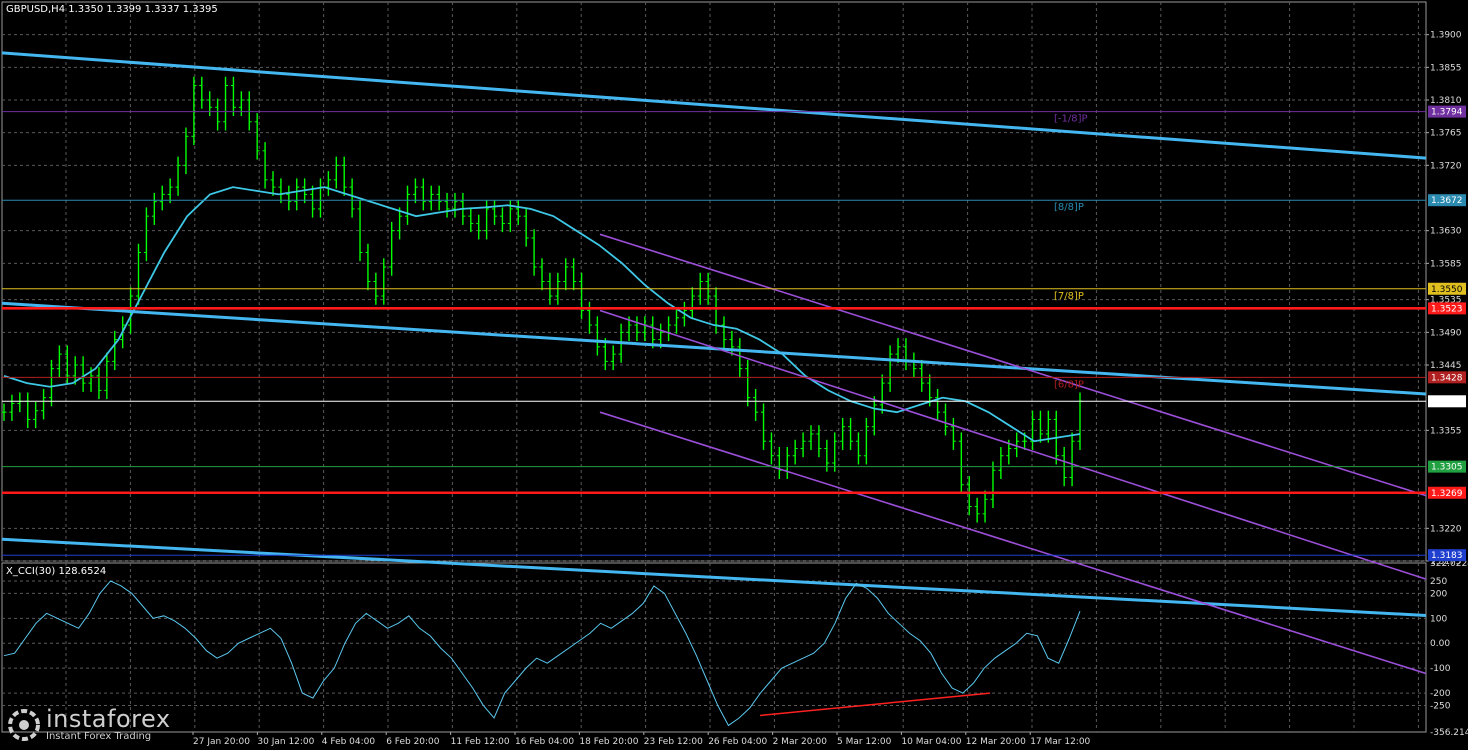 Image resolution: width=1468 pixels, height=750 pixels. I want to click on x-tick-label: 27 Jan 20:00, so click(221, 742).